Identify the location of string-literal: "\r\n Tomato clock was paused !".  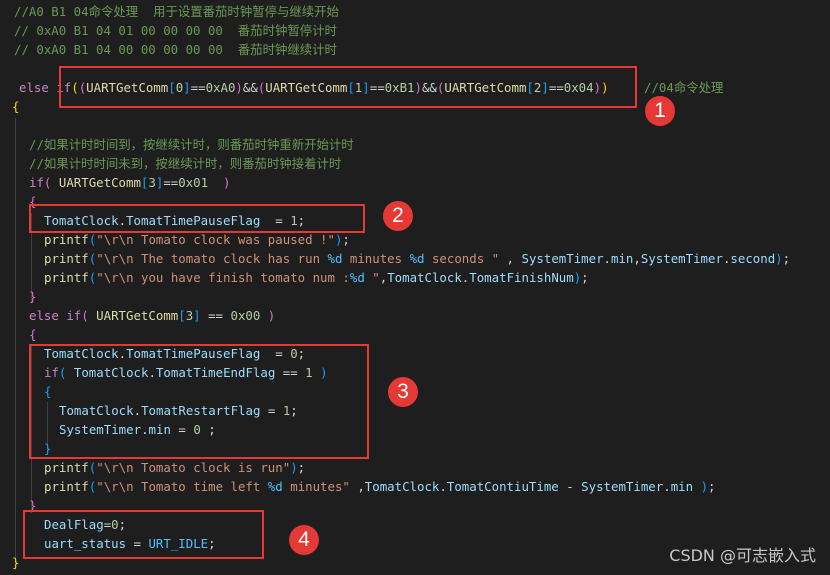
(215, 239).